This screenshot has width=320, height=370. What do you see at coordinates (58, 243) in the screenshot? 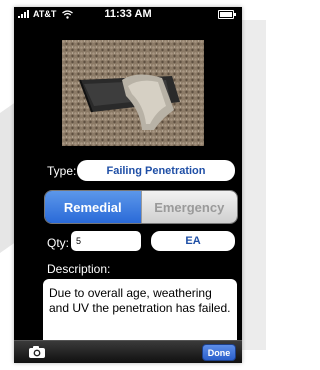
I see `qty-label: Qty:` at bounding box center [58, 243].